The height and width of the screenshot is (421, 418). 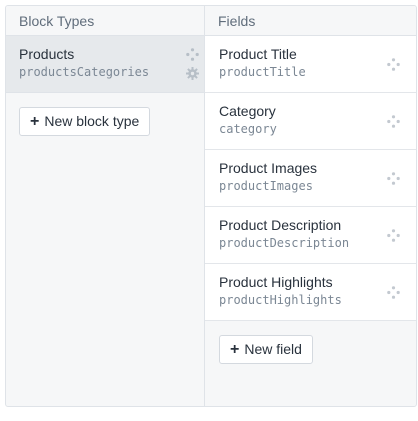 I want to click on new-field-label: New field, so click(x=273, y=349).